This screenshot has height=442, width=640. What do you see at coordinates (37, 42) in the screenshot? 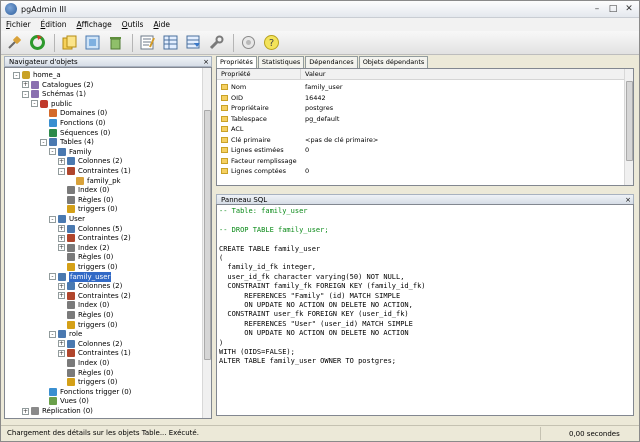
I see `refresh-icon` at bounding box center [37, 42].